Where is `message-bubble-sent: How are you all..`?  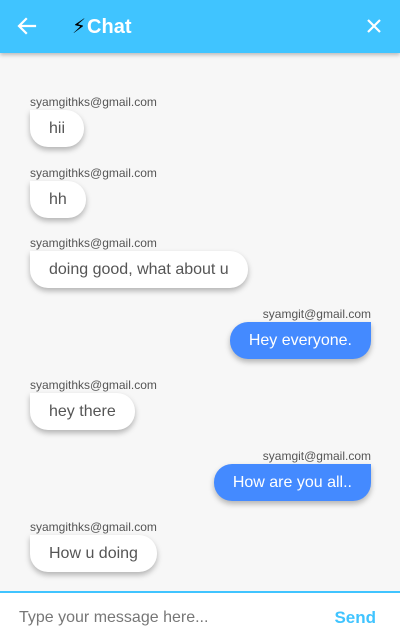
message-bubble-sent: How are you all.. is located at coordinates (292, 482).